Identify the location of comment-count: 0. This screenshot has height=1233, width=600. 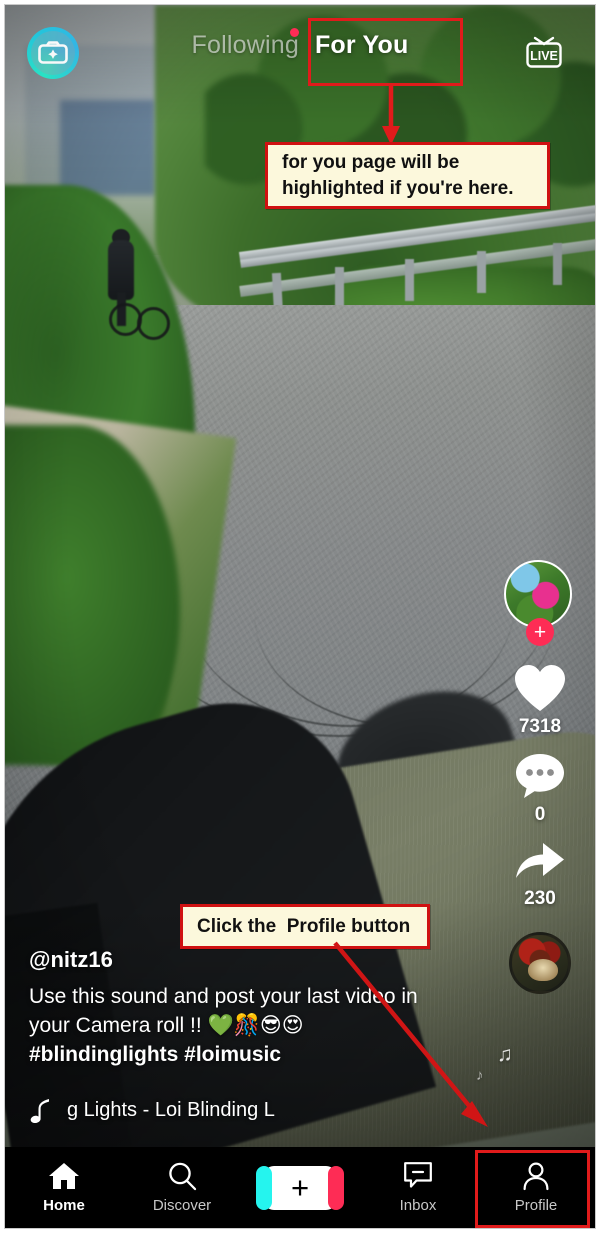
(540, 814).